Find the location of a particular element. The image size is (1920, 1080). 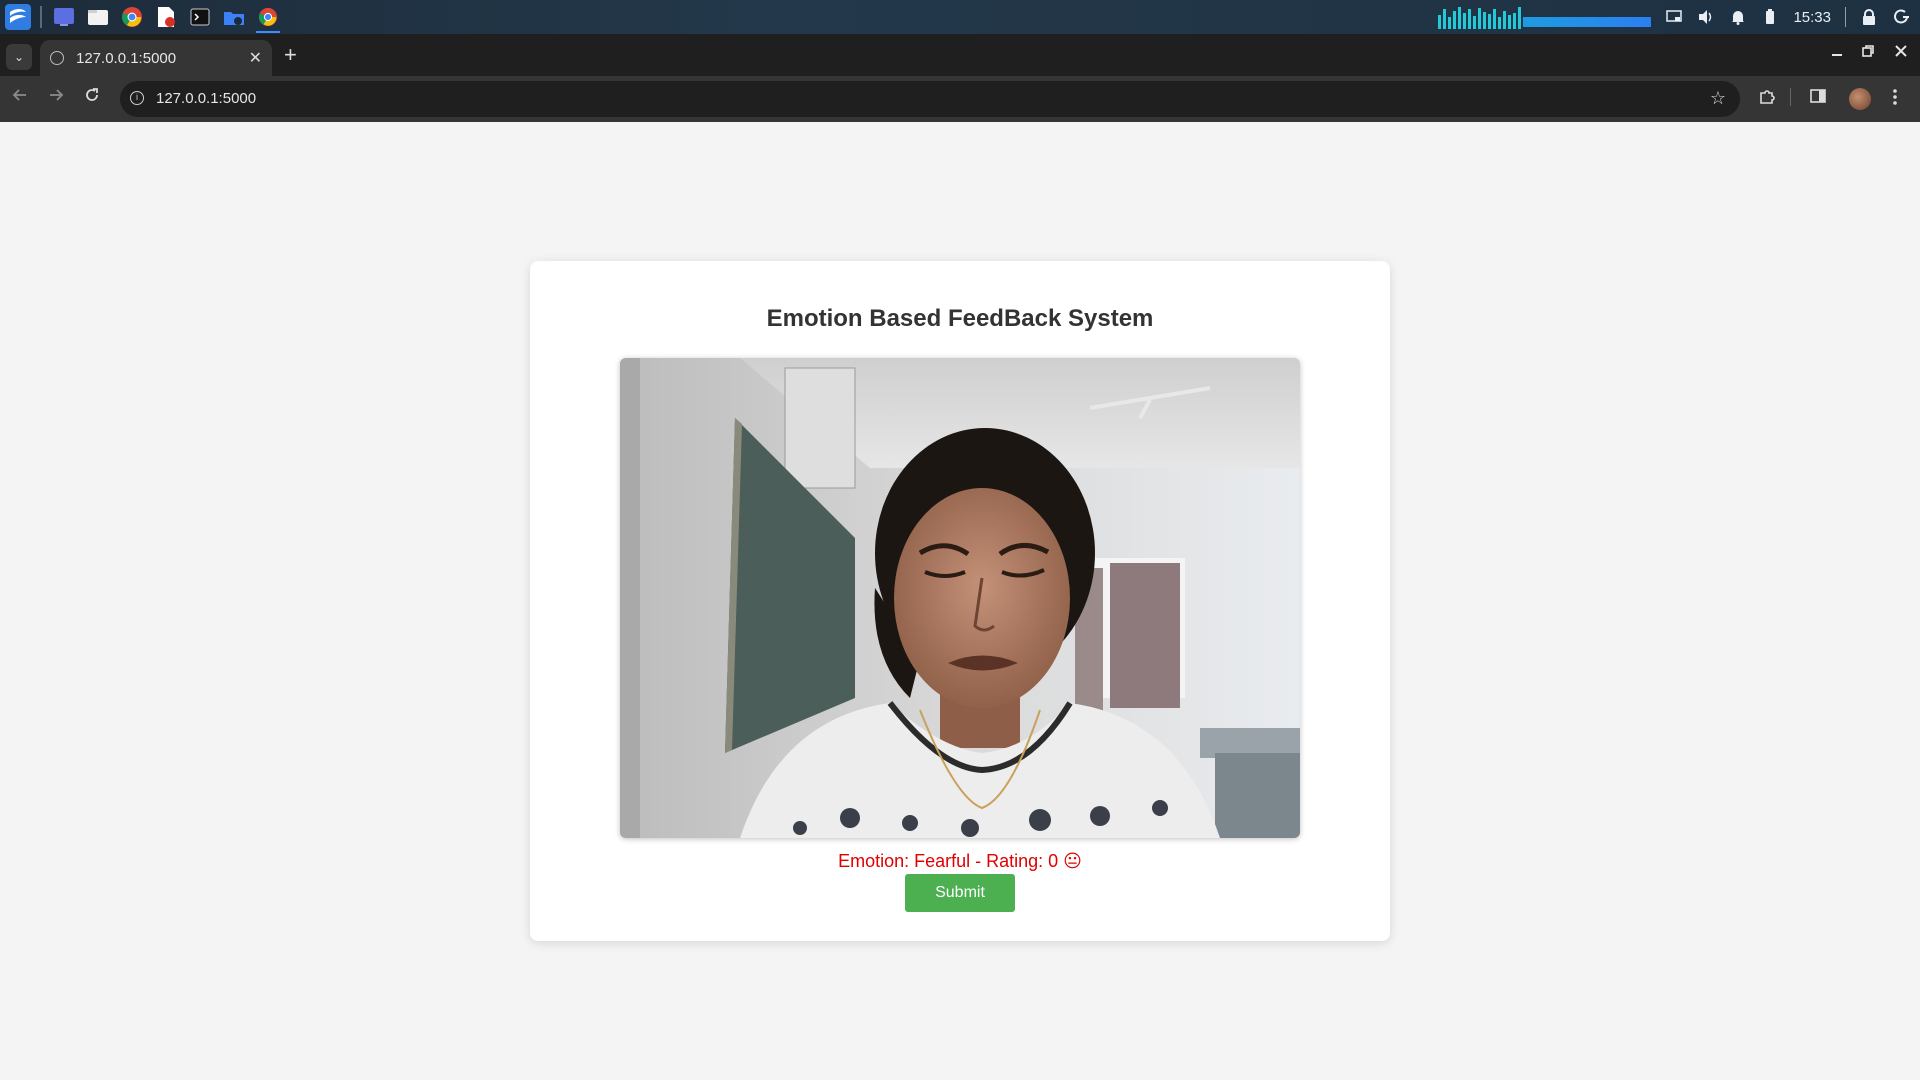

files-icon is located at coordinates (98, 17).